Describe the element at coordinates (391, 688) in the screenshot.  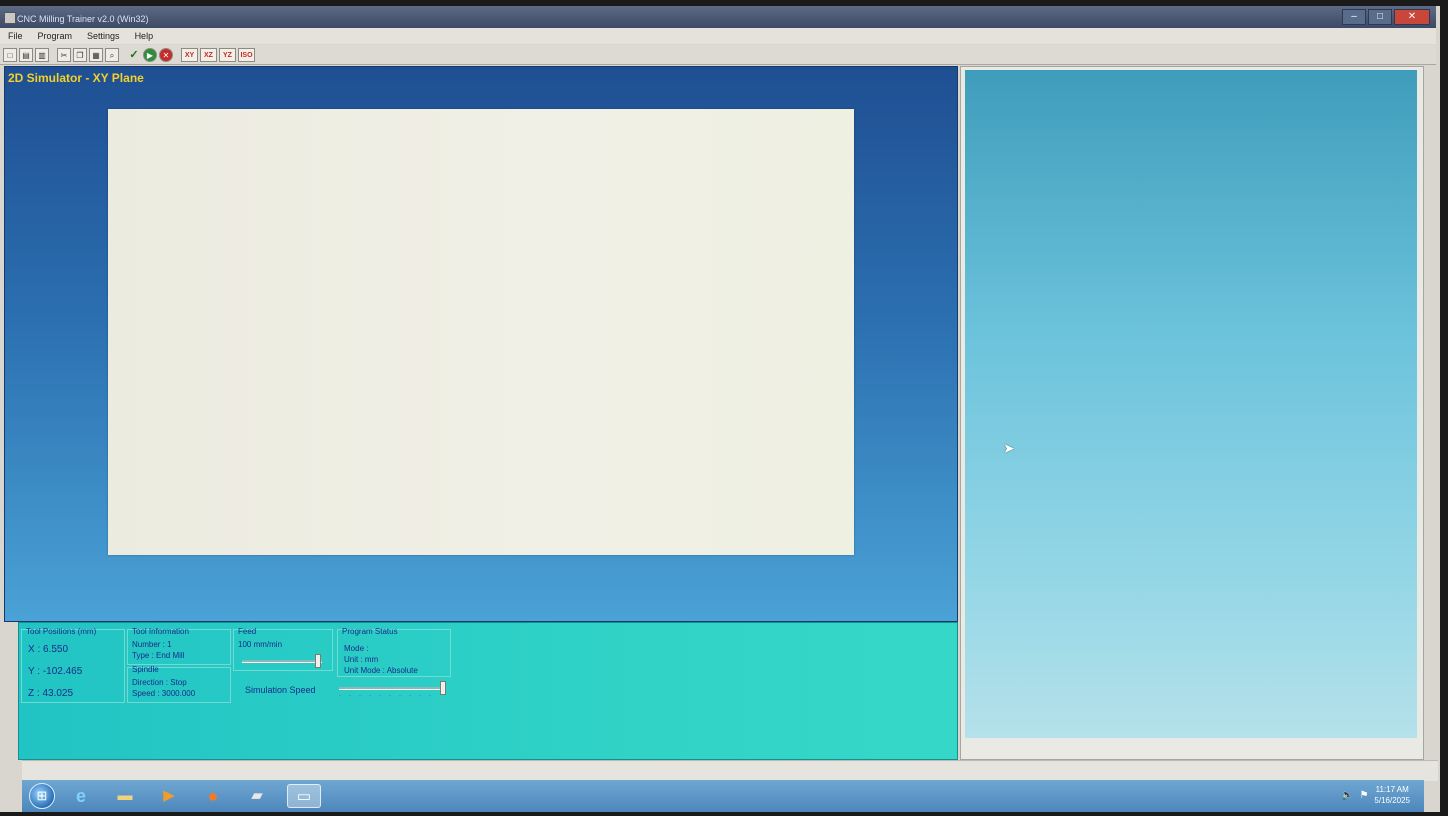
I see `simulation-speed-track` at that location.